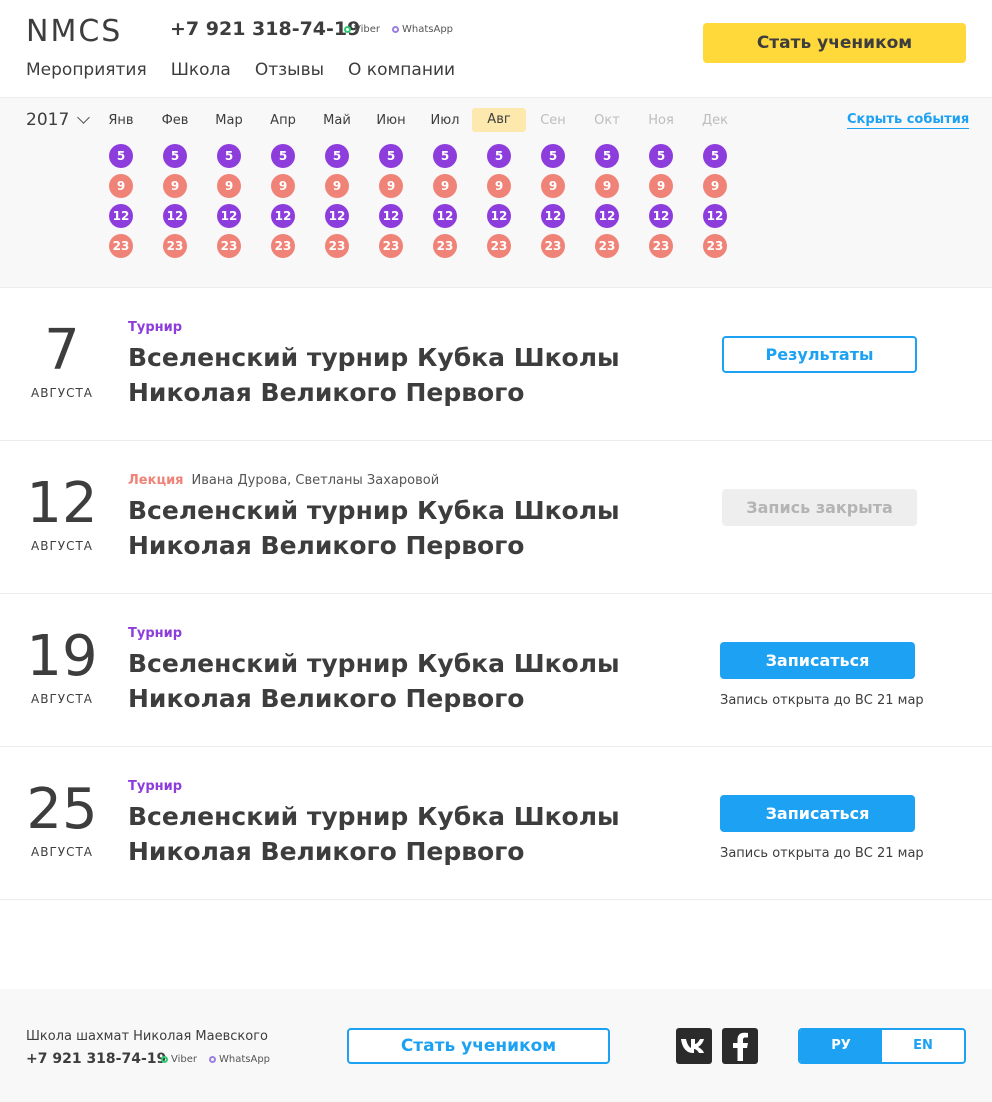 This screenshot has width=992, height=1102. I want to click on registration-deadline-note: Запись открыта до ВС 21 мар, so click(822, 700).